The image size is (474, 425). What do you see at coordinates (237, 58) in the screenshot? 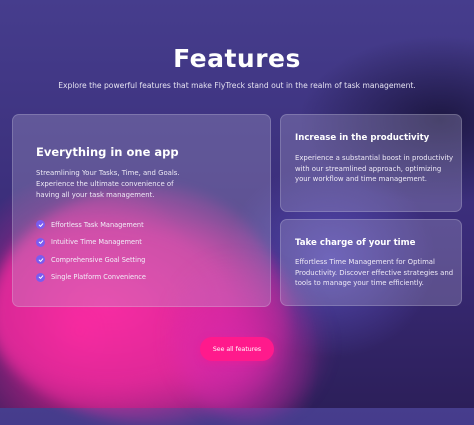
I see `page-title: Features` at bounding box center [237, 58].